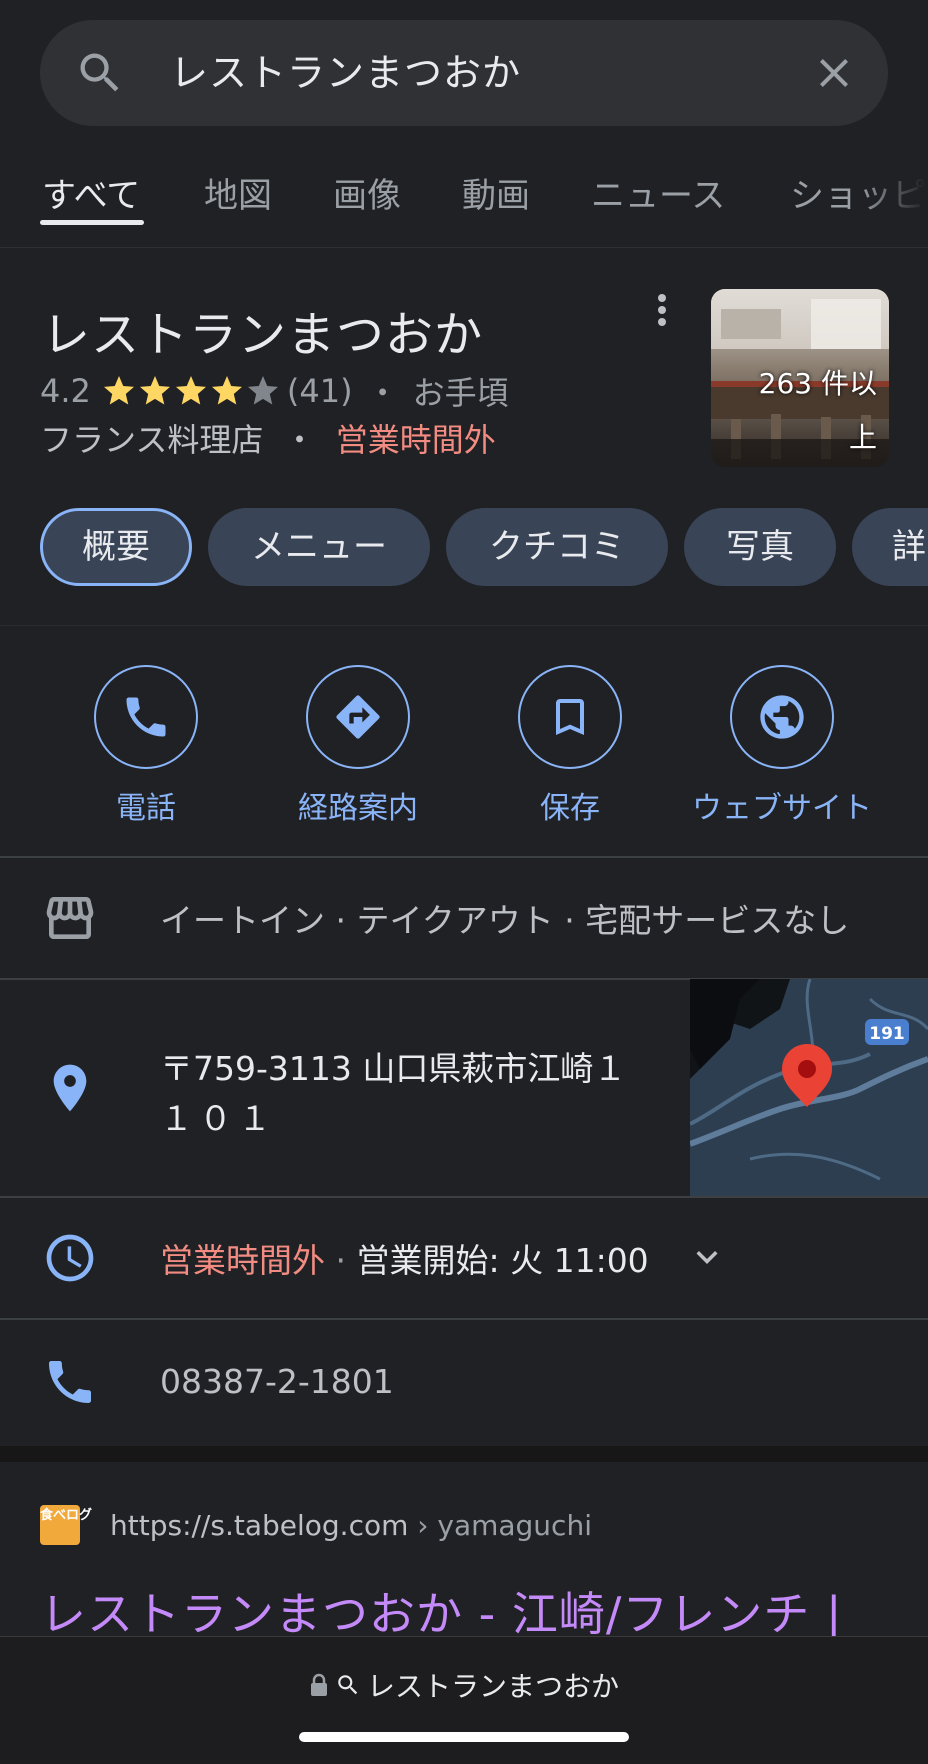 This screenshot has width=928, height=1764. What do you see at coordinates (557, 547) in the screenshot?
I see `chip-reviews: クチコミ` at bounding box center [557, 547].